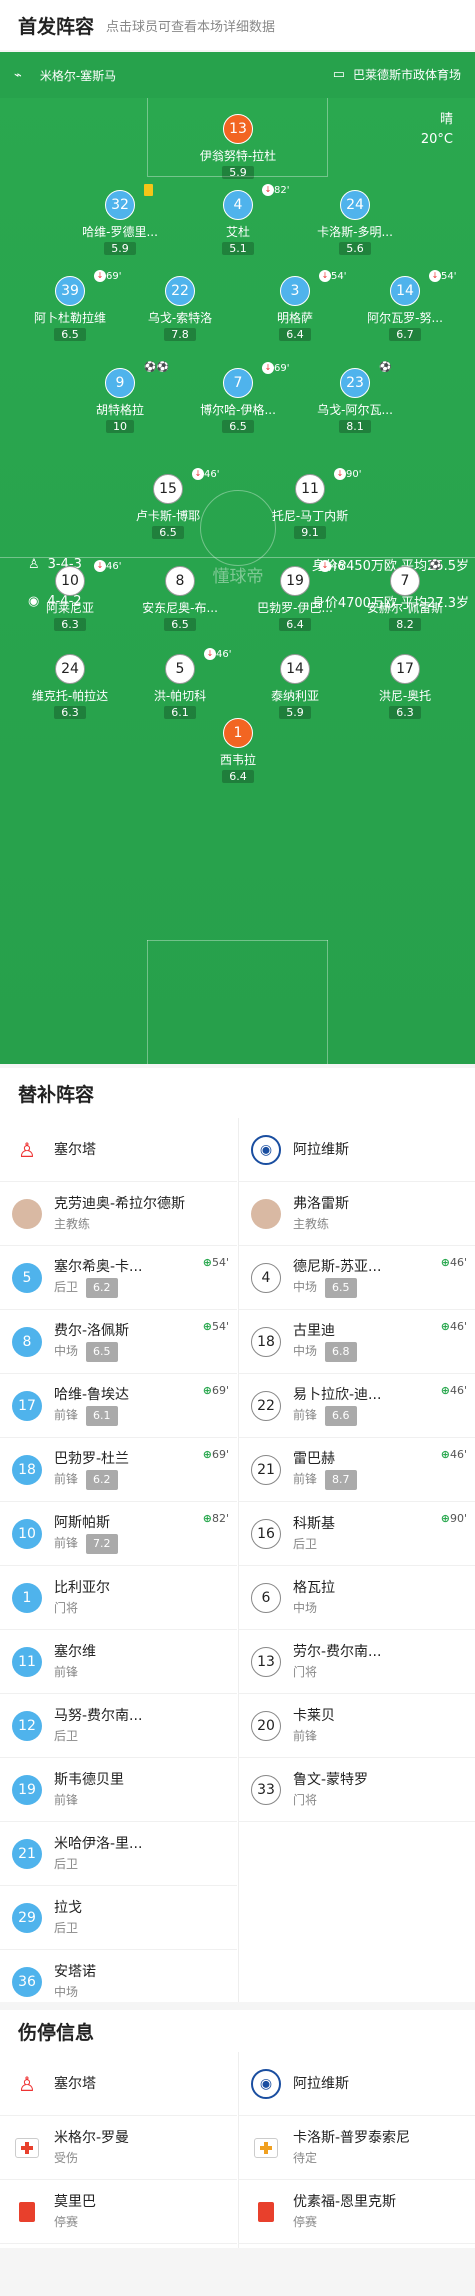 This screenshot has height=2296, width=475. I want to click on player-away-10: 10 ↓ 46' 阿莱尼亚 6.3, so click(70, 596).